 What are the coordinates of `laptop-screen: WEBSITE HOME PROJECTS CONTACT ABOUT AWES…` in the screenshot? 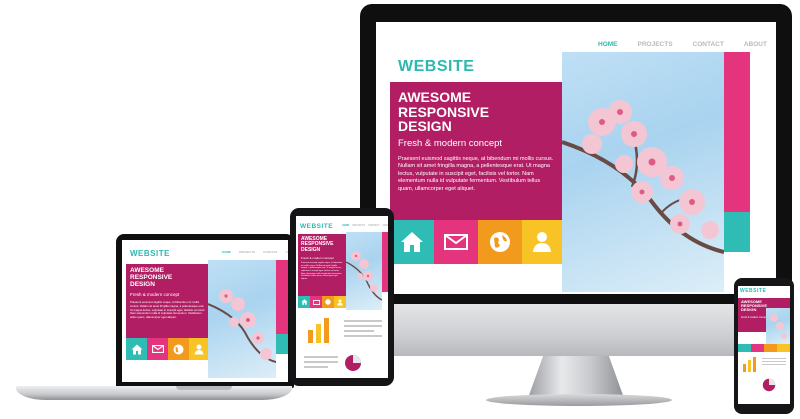 It's located at (205, 311).